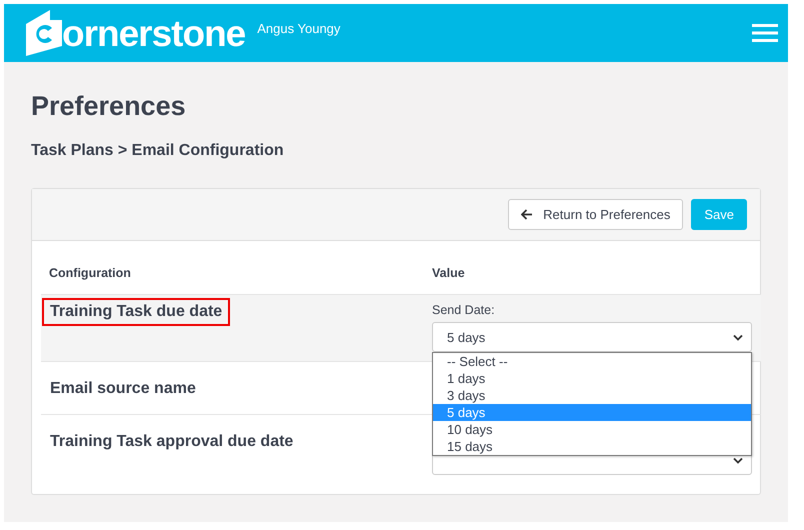 The width and height of the screenshot is (804, 530). What do you see at coordinates (157, 151) in the screenshot?
I see `breadcrumb: Task Plans > Email Configuration` at bounding box center [157, 151].